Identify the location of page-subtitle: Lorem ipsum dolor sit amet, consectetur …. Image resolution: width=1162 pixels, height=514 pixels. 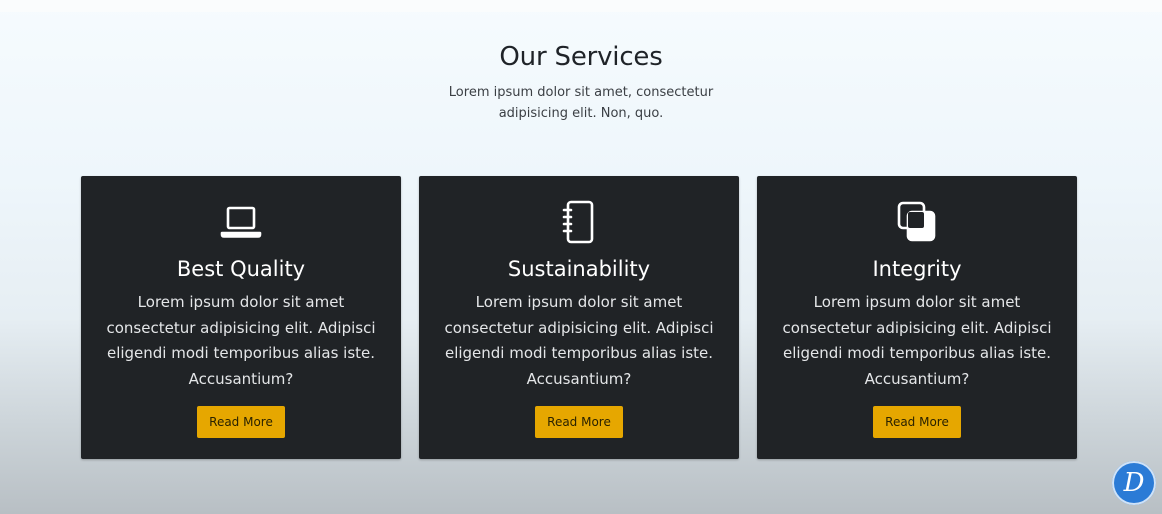
(581, 103).